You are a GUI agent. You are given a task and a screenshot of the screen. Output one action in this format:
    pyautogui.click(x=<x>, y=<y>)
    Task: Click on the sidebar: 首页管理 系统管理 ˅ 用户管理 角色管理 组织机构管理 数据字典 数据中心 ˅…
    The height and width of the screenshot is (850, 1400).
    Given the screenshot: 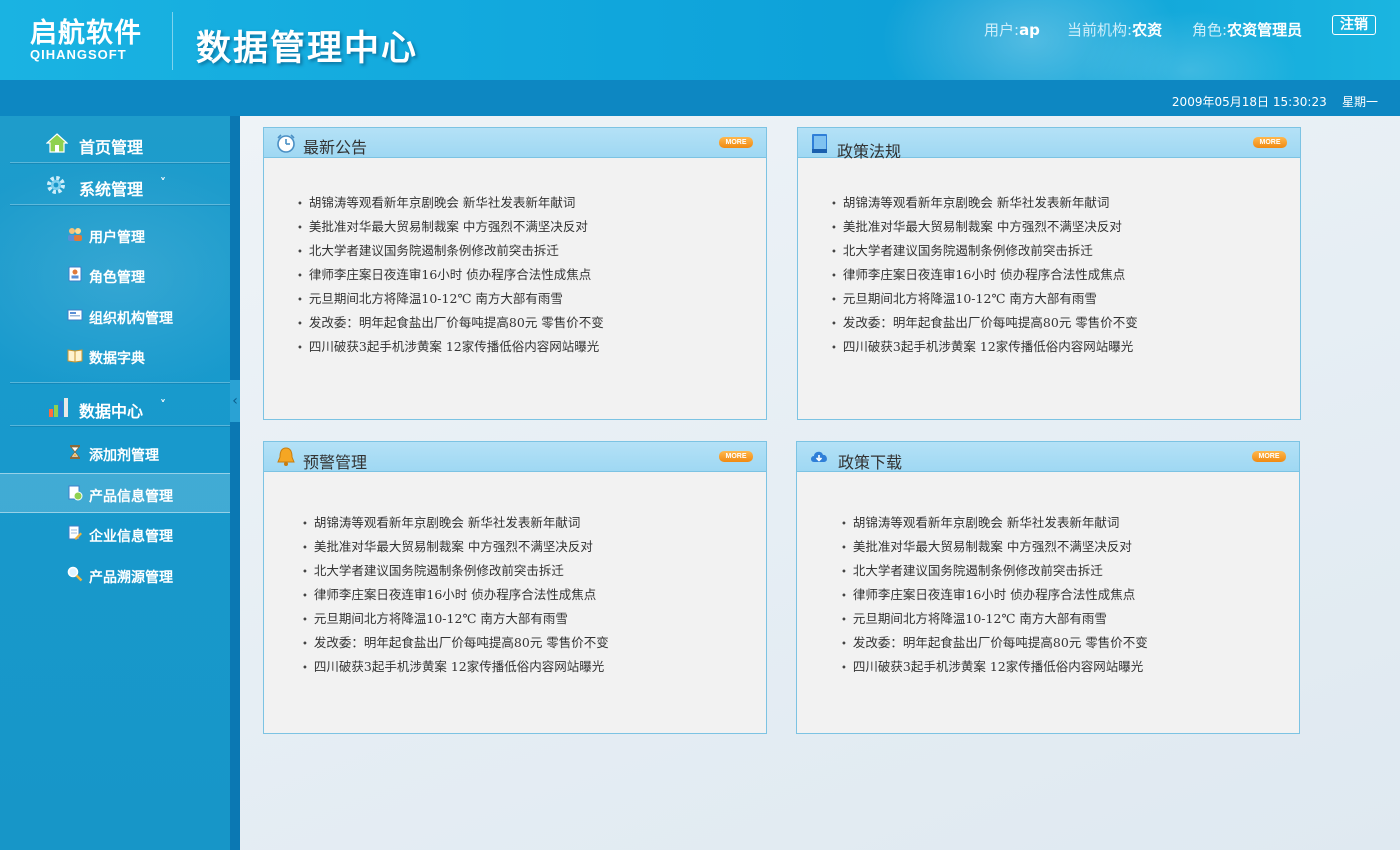 What is the action you would take?
    pyautogui.click(x=115, y=483)
    